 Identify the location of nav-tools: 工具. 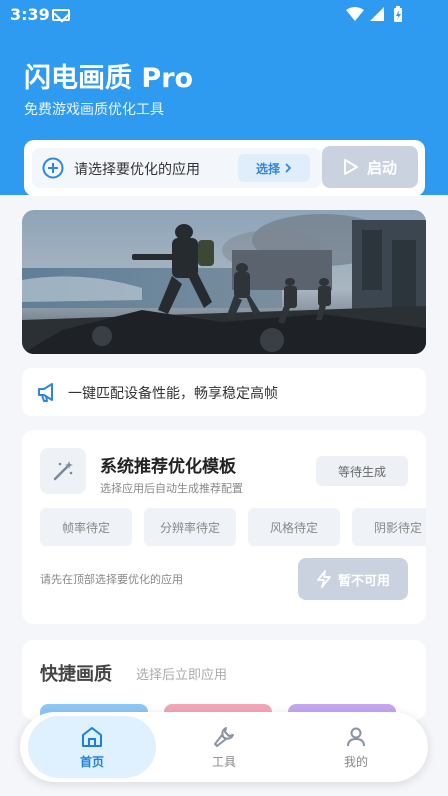
(224, 747).